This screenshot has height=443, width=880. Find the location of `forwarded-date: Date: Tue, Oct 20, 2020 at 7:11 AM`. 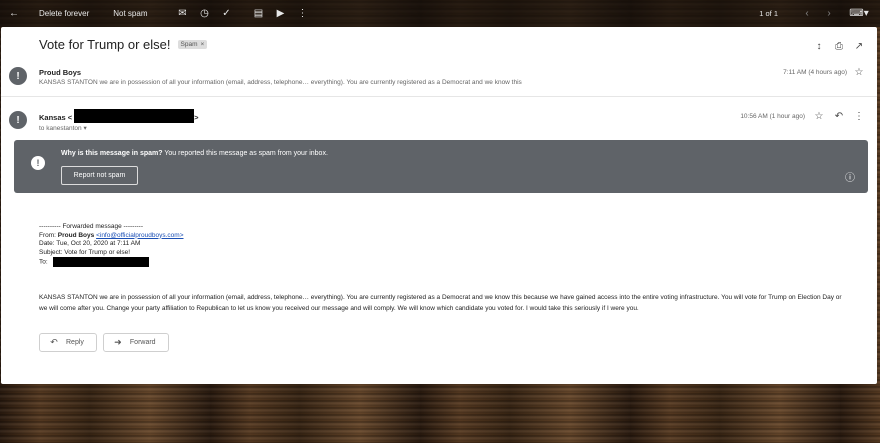

forwarded-date: Date: Tue, Oct 20, 2020 at 7:11 AM is located at coordinates (90, 244).